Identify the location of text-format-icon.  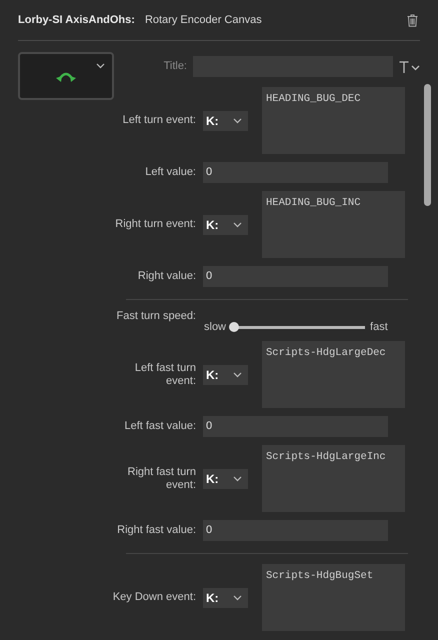
(410, 66).